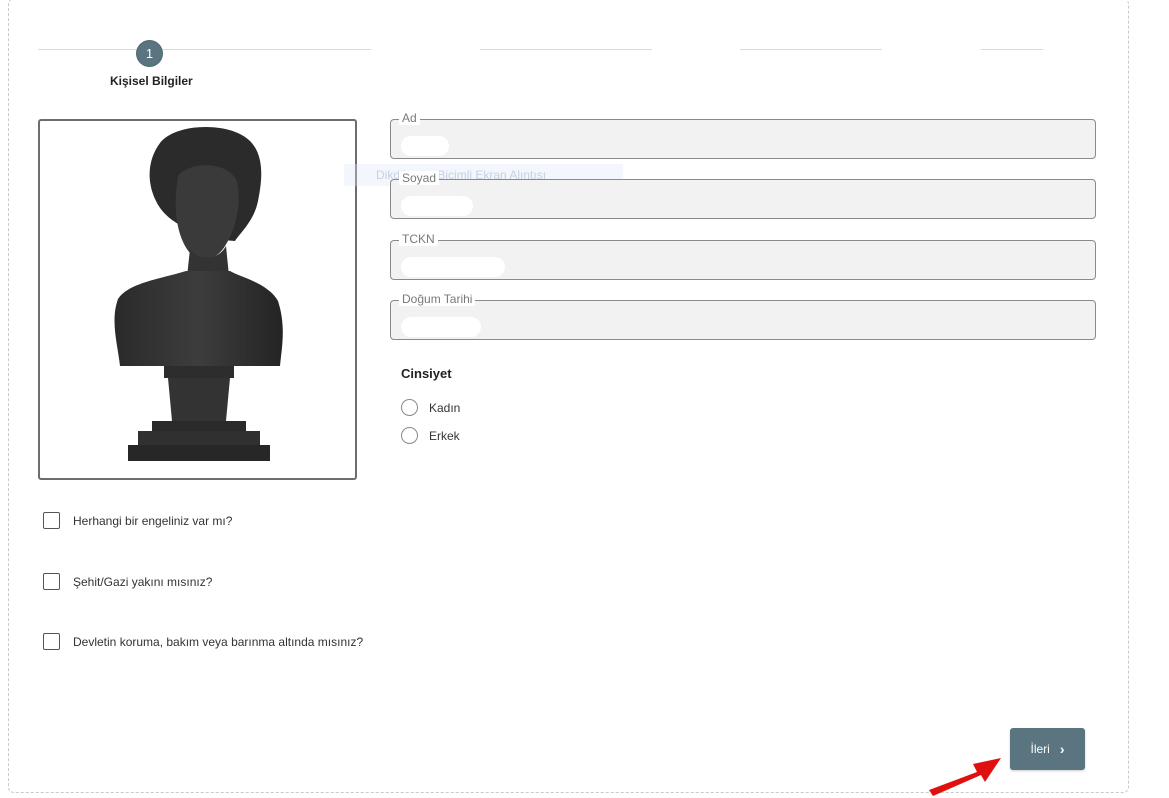 The height and width of the screenshot is (798, 1169). What do you see at coordinates (51, 520) in the screenshot?
I see `disability-checkbox` at bounding box center [51, 520].